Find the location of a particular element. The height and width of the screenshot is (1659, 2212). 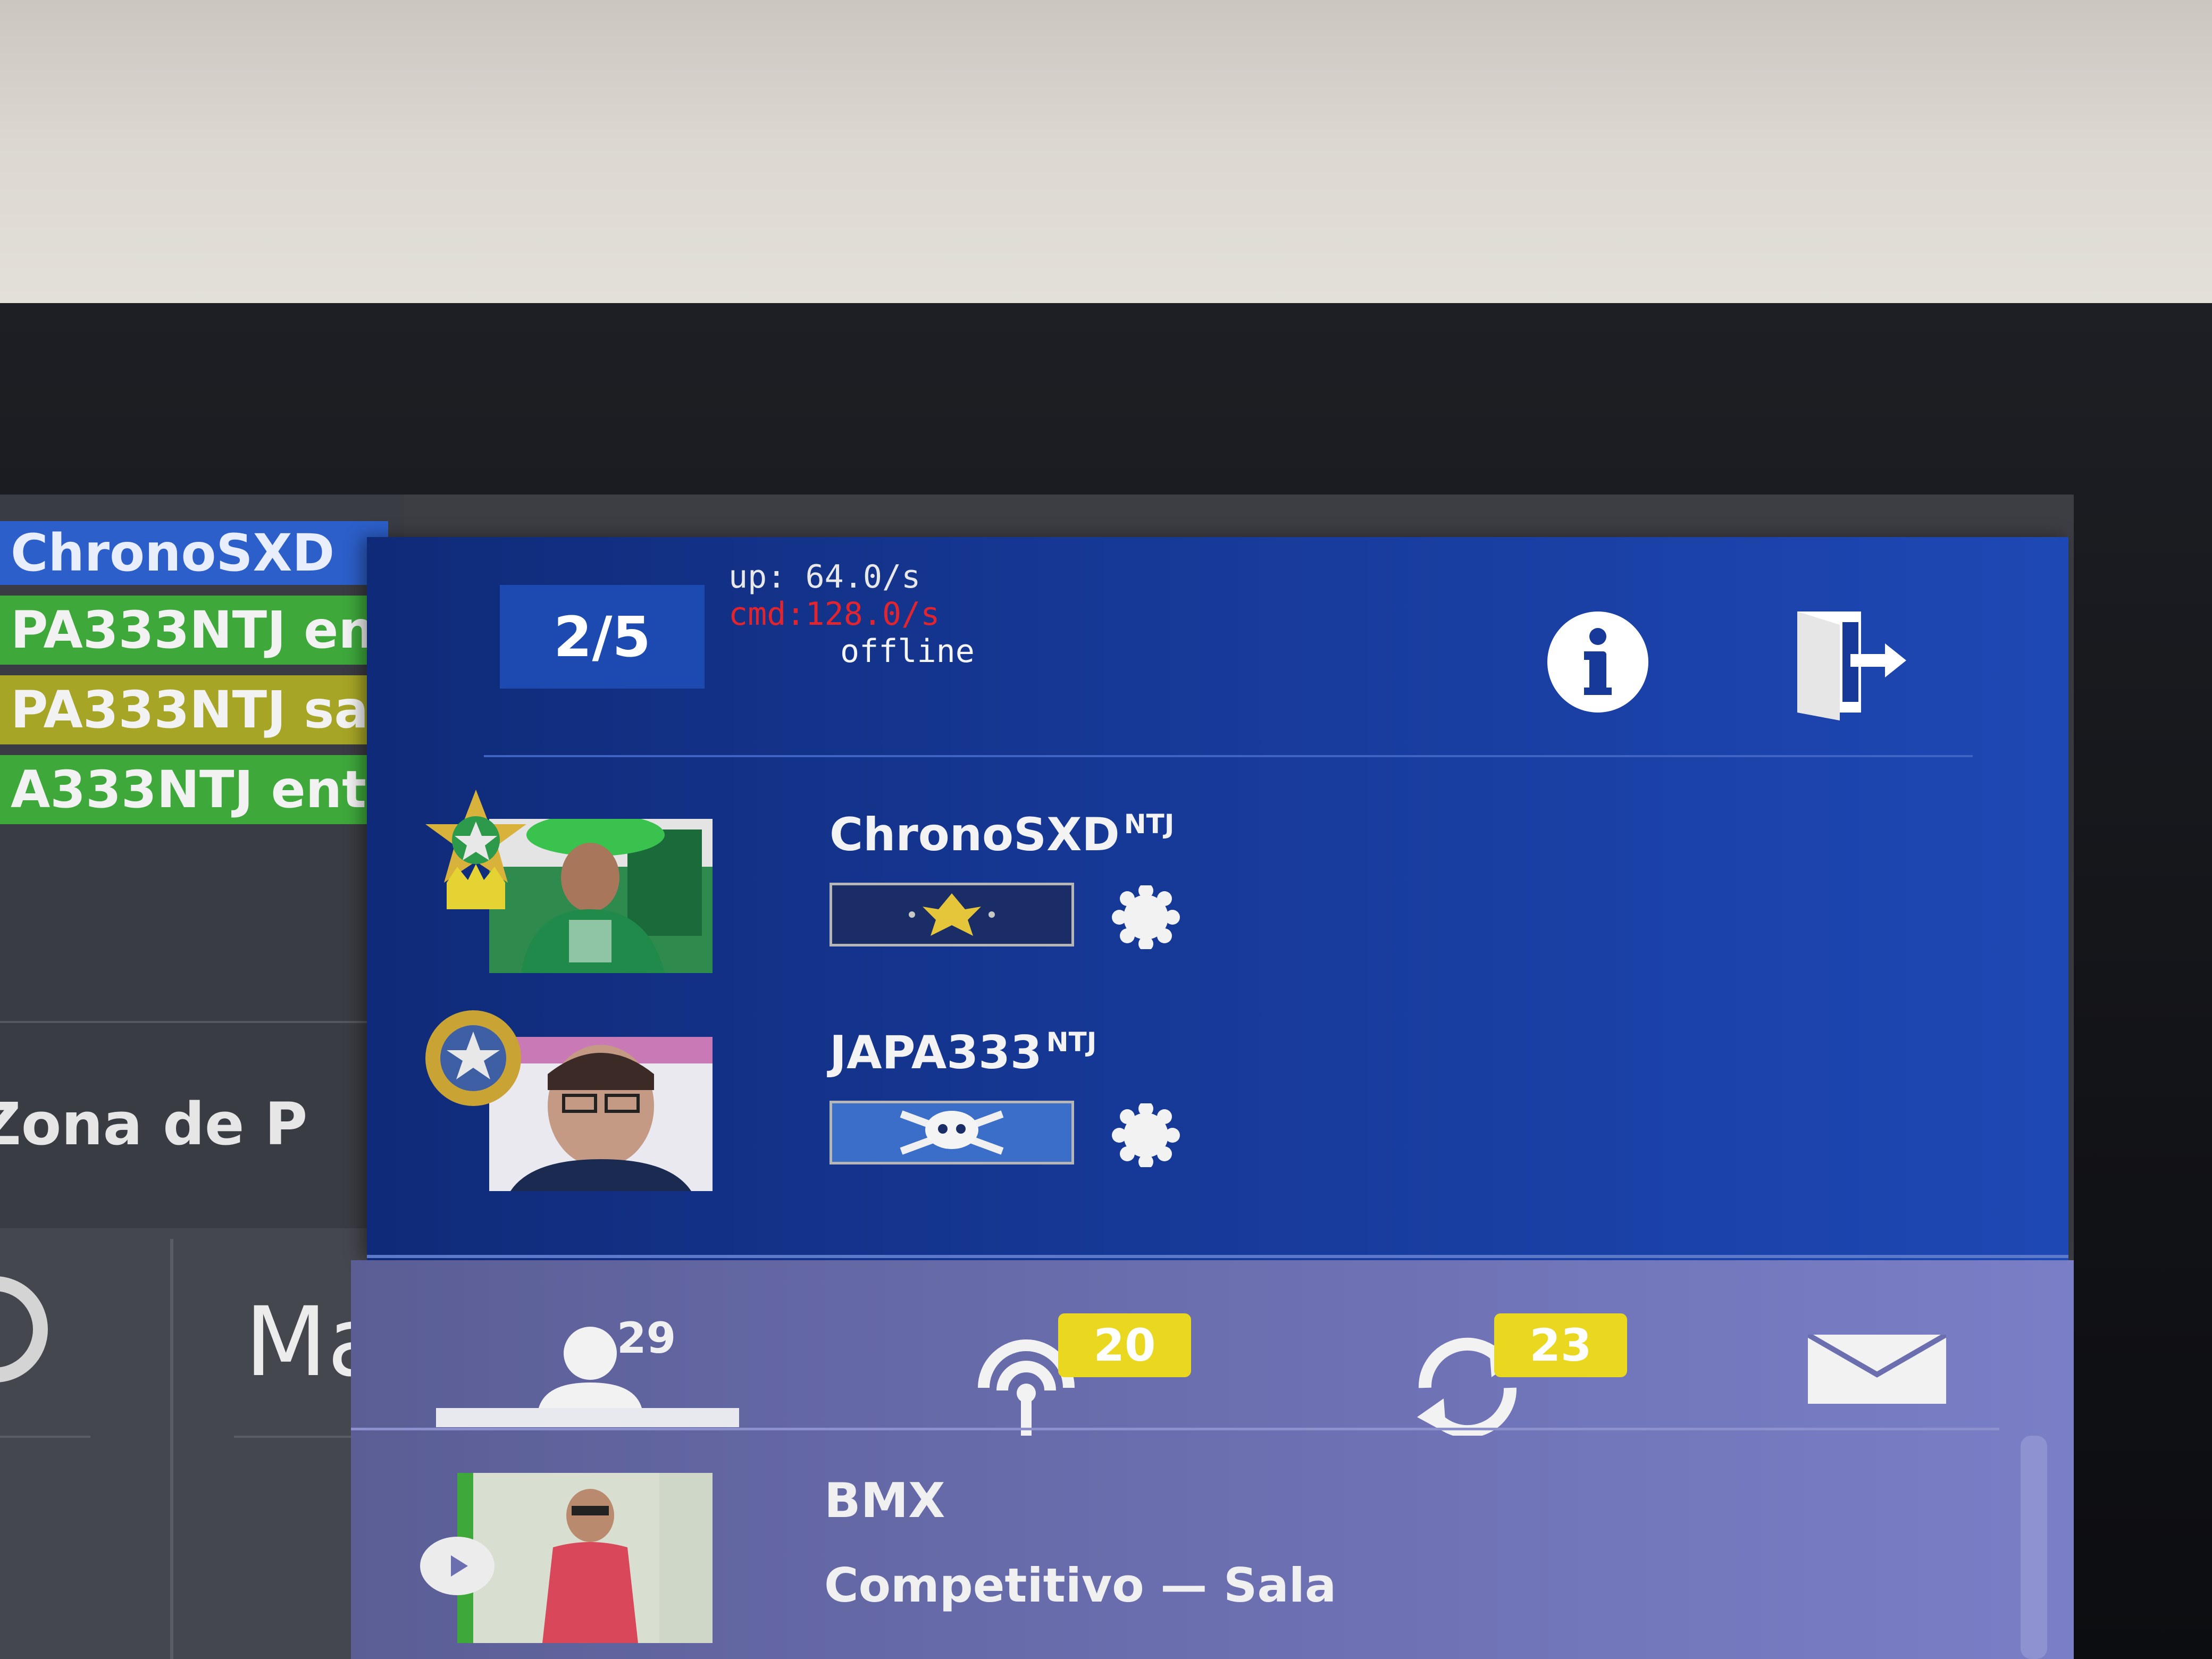

party-count: 2/5 is located at coordinates (602, 637).